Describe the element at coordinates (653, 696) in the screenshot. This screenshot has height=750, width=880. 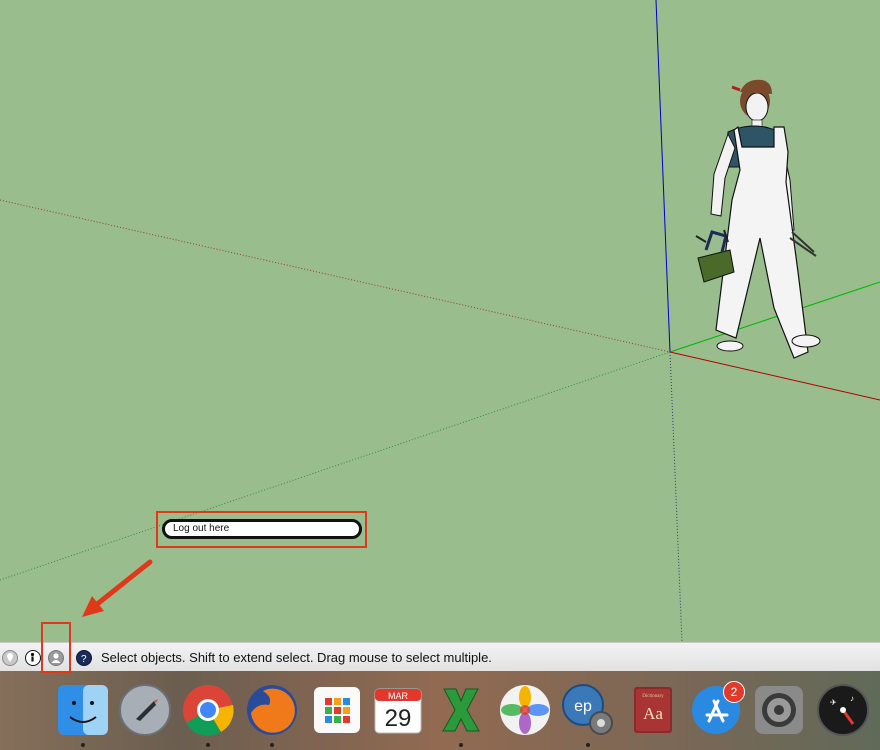
I see `dictionary-label: Dictionary` at that location.